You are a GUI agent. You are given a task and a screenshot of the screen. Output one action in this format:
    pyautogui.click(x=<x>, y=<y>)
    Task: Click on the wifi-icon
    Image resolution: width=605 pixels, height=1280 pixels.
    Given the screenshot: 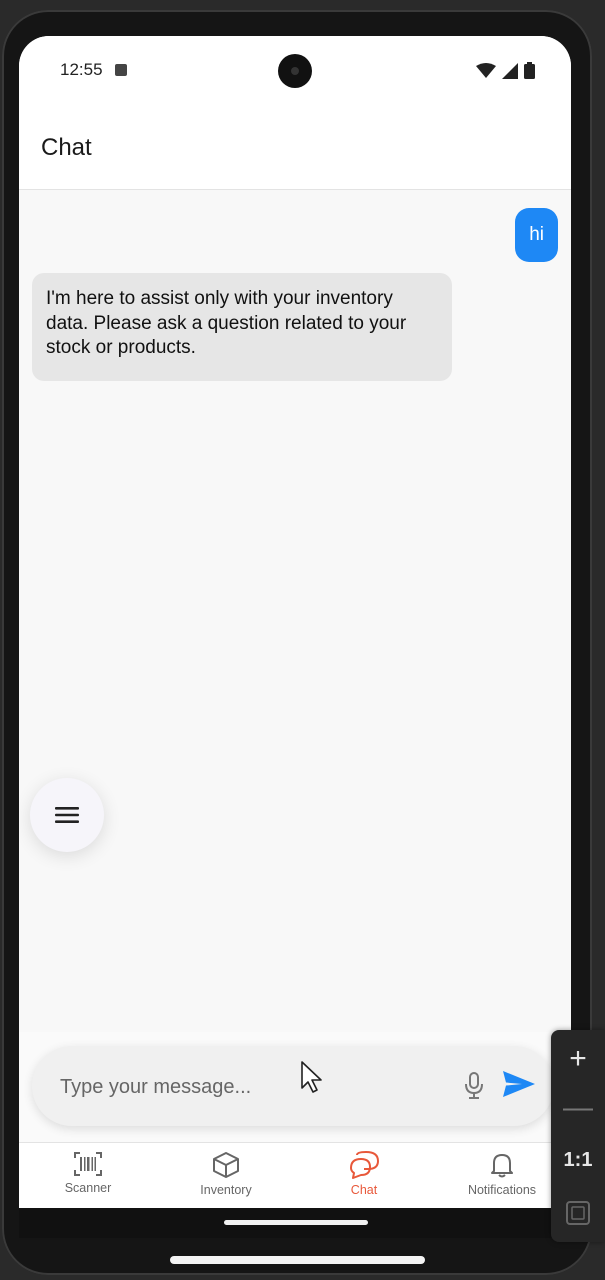 What is the action you would take?
    pyautogui.click(x=486, y=70)
    